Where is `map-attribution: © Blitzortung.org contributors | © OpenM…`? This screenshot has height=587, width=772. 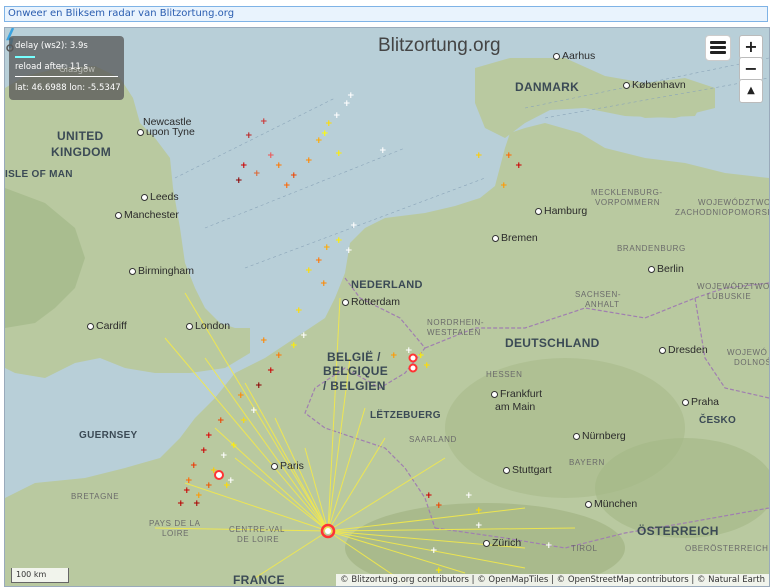
map-attribution: © Blitzortung.org contributors | © OpenM… is located at coordinates (552, 580).